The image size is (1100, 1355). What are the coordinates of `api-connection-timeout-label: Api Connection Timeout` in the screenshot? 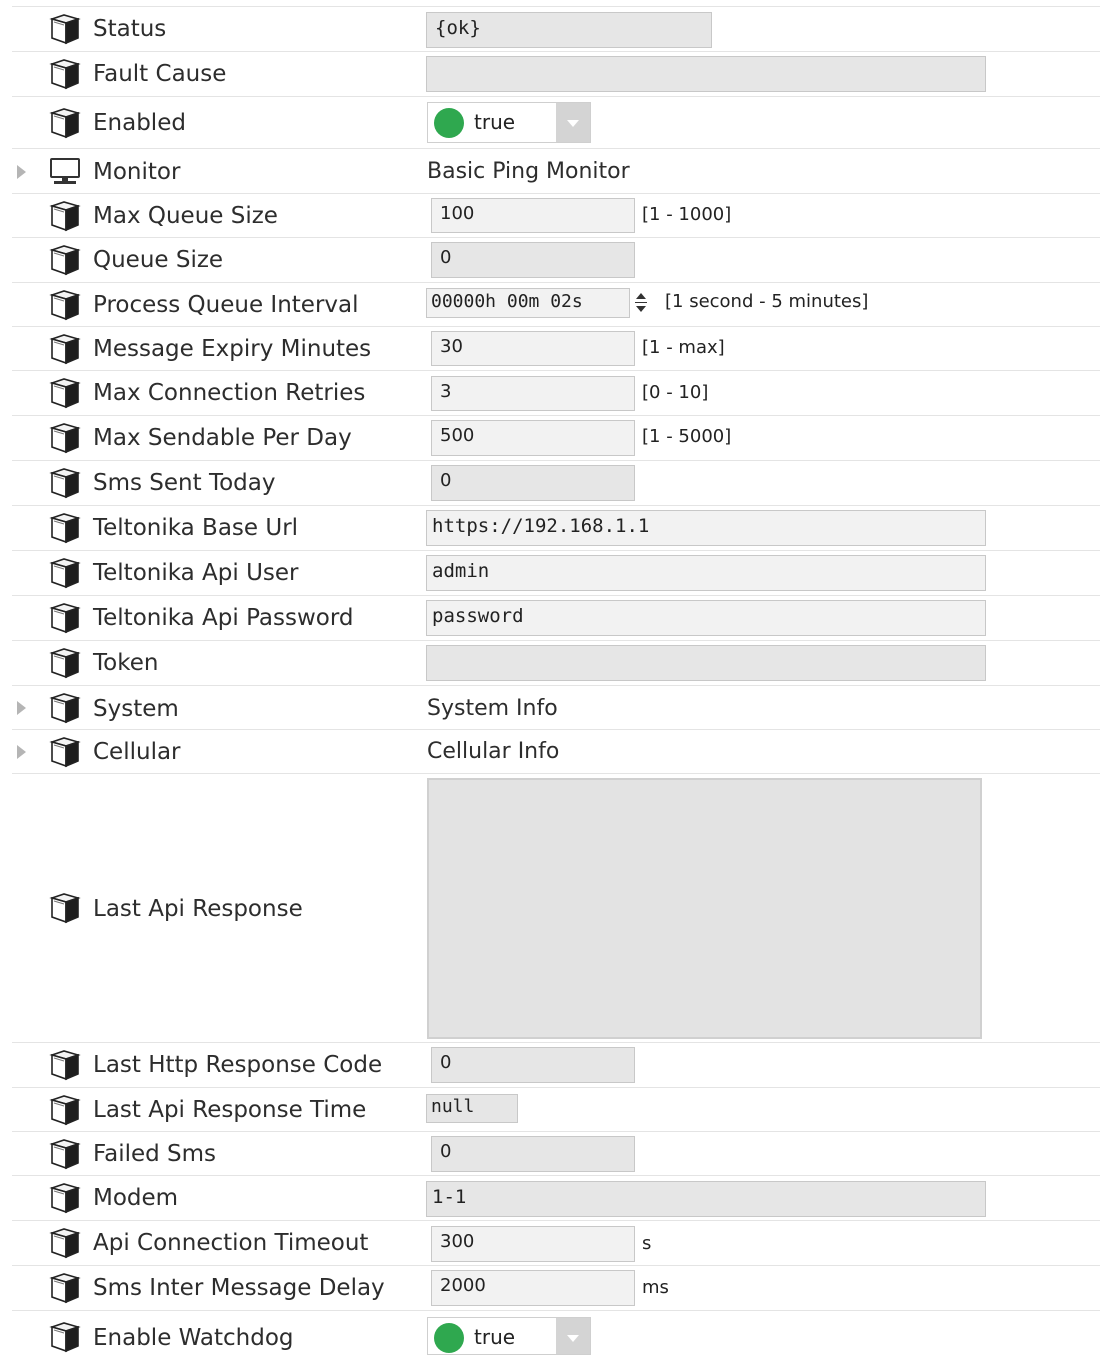 It's located at (231, 1243).